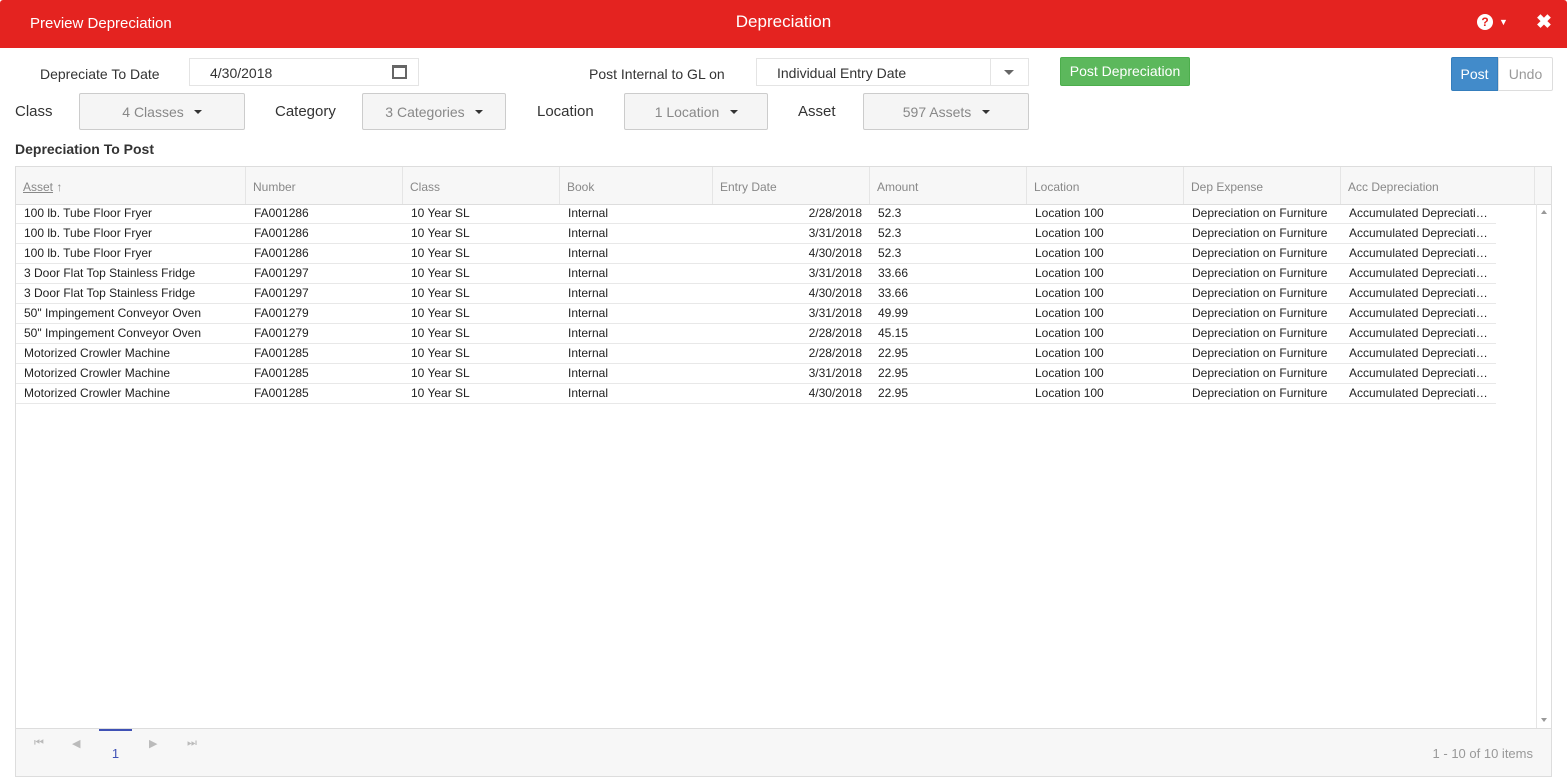 The width and height of the screenshot is (1567, 777). I want to click on cell-amount: 49.99, so click(893, 313).